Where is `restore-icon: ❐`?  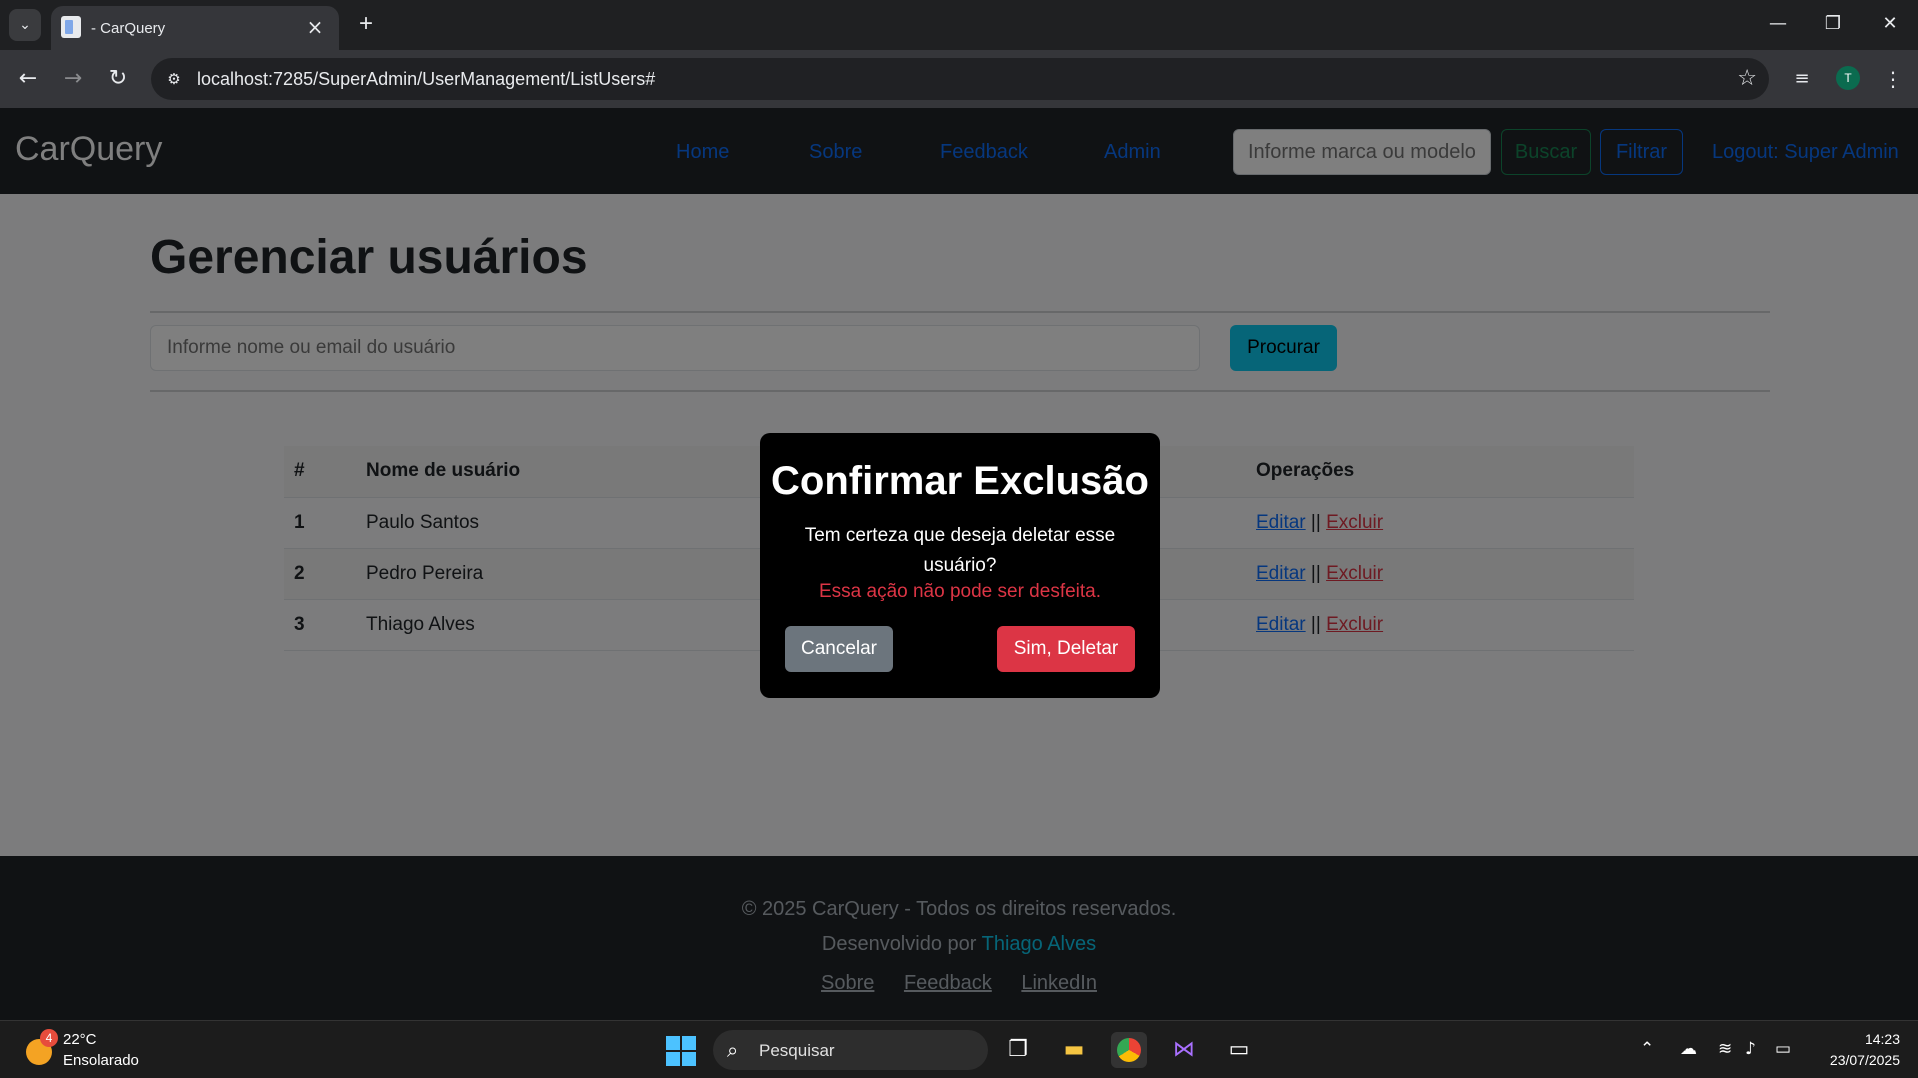 restore-icon: ❐ is located at coordinates (1833, 24).